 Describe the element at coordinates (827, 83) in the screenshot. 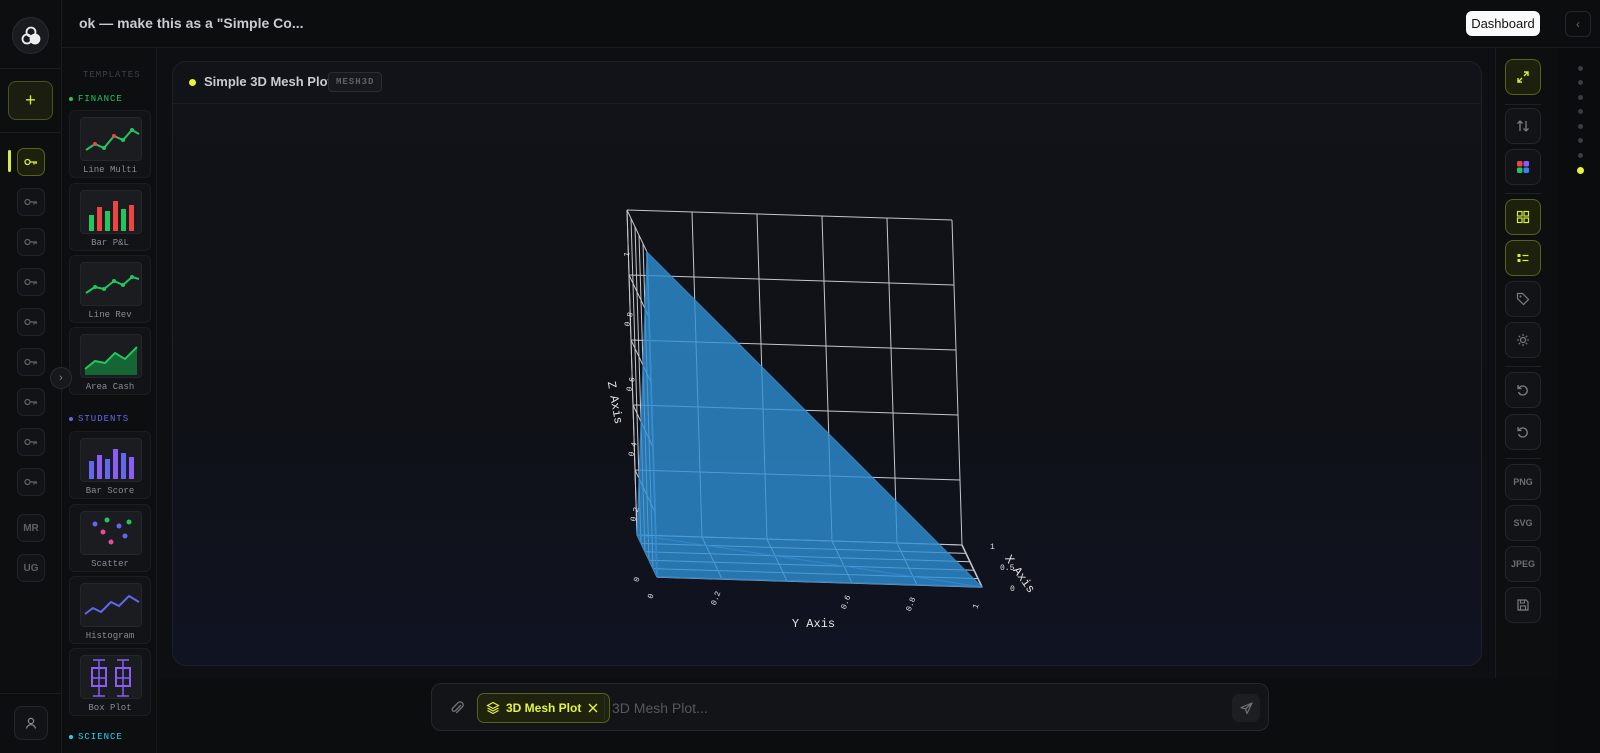

I see `plot-header: Simple 3D Mesh Plot MESH3D` at that location.